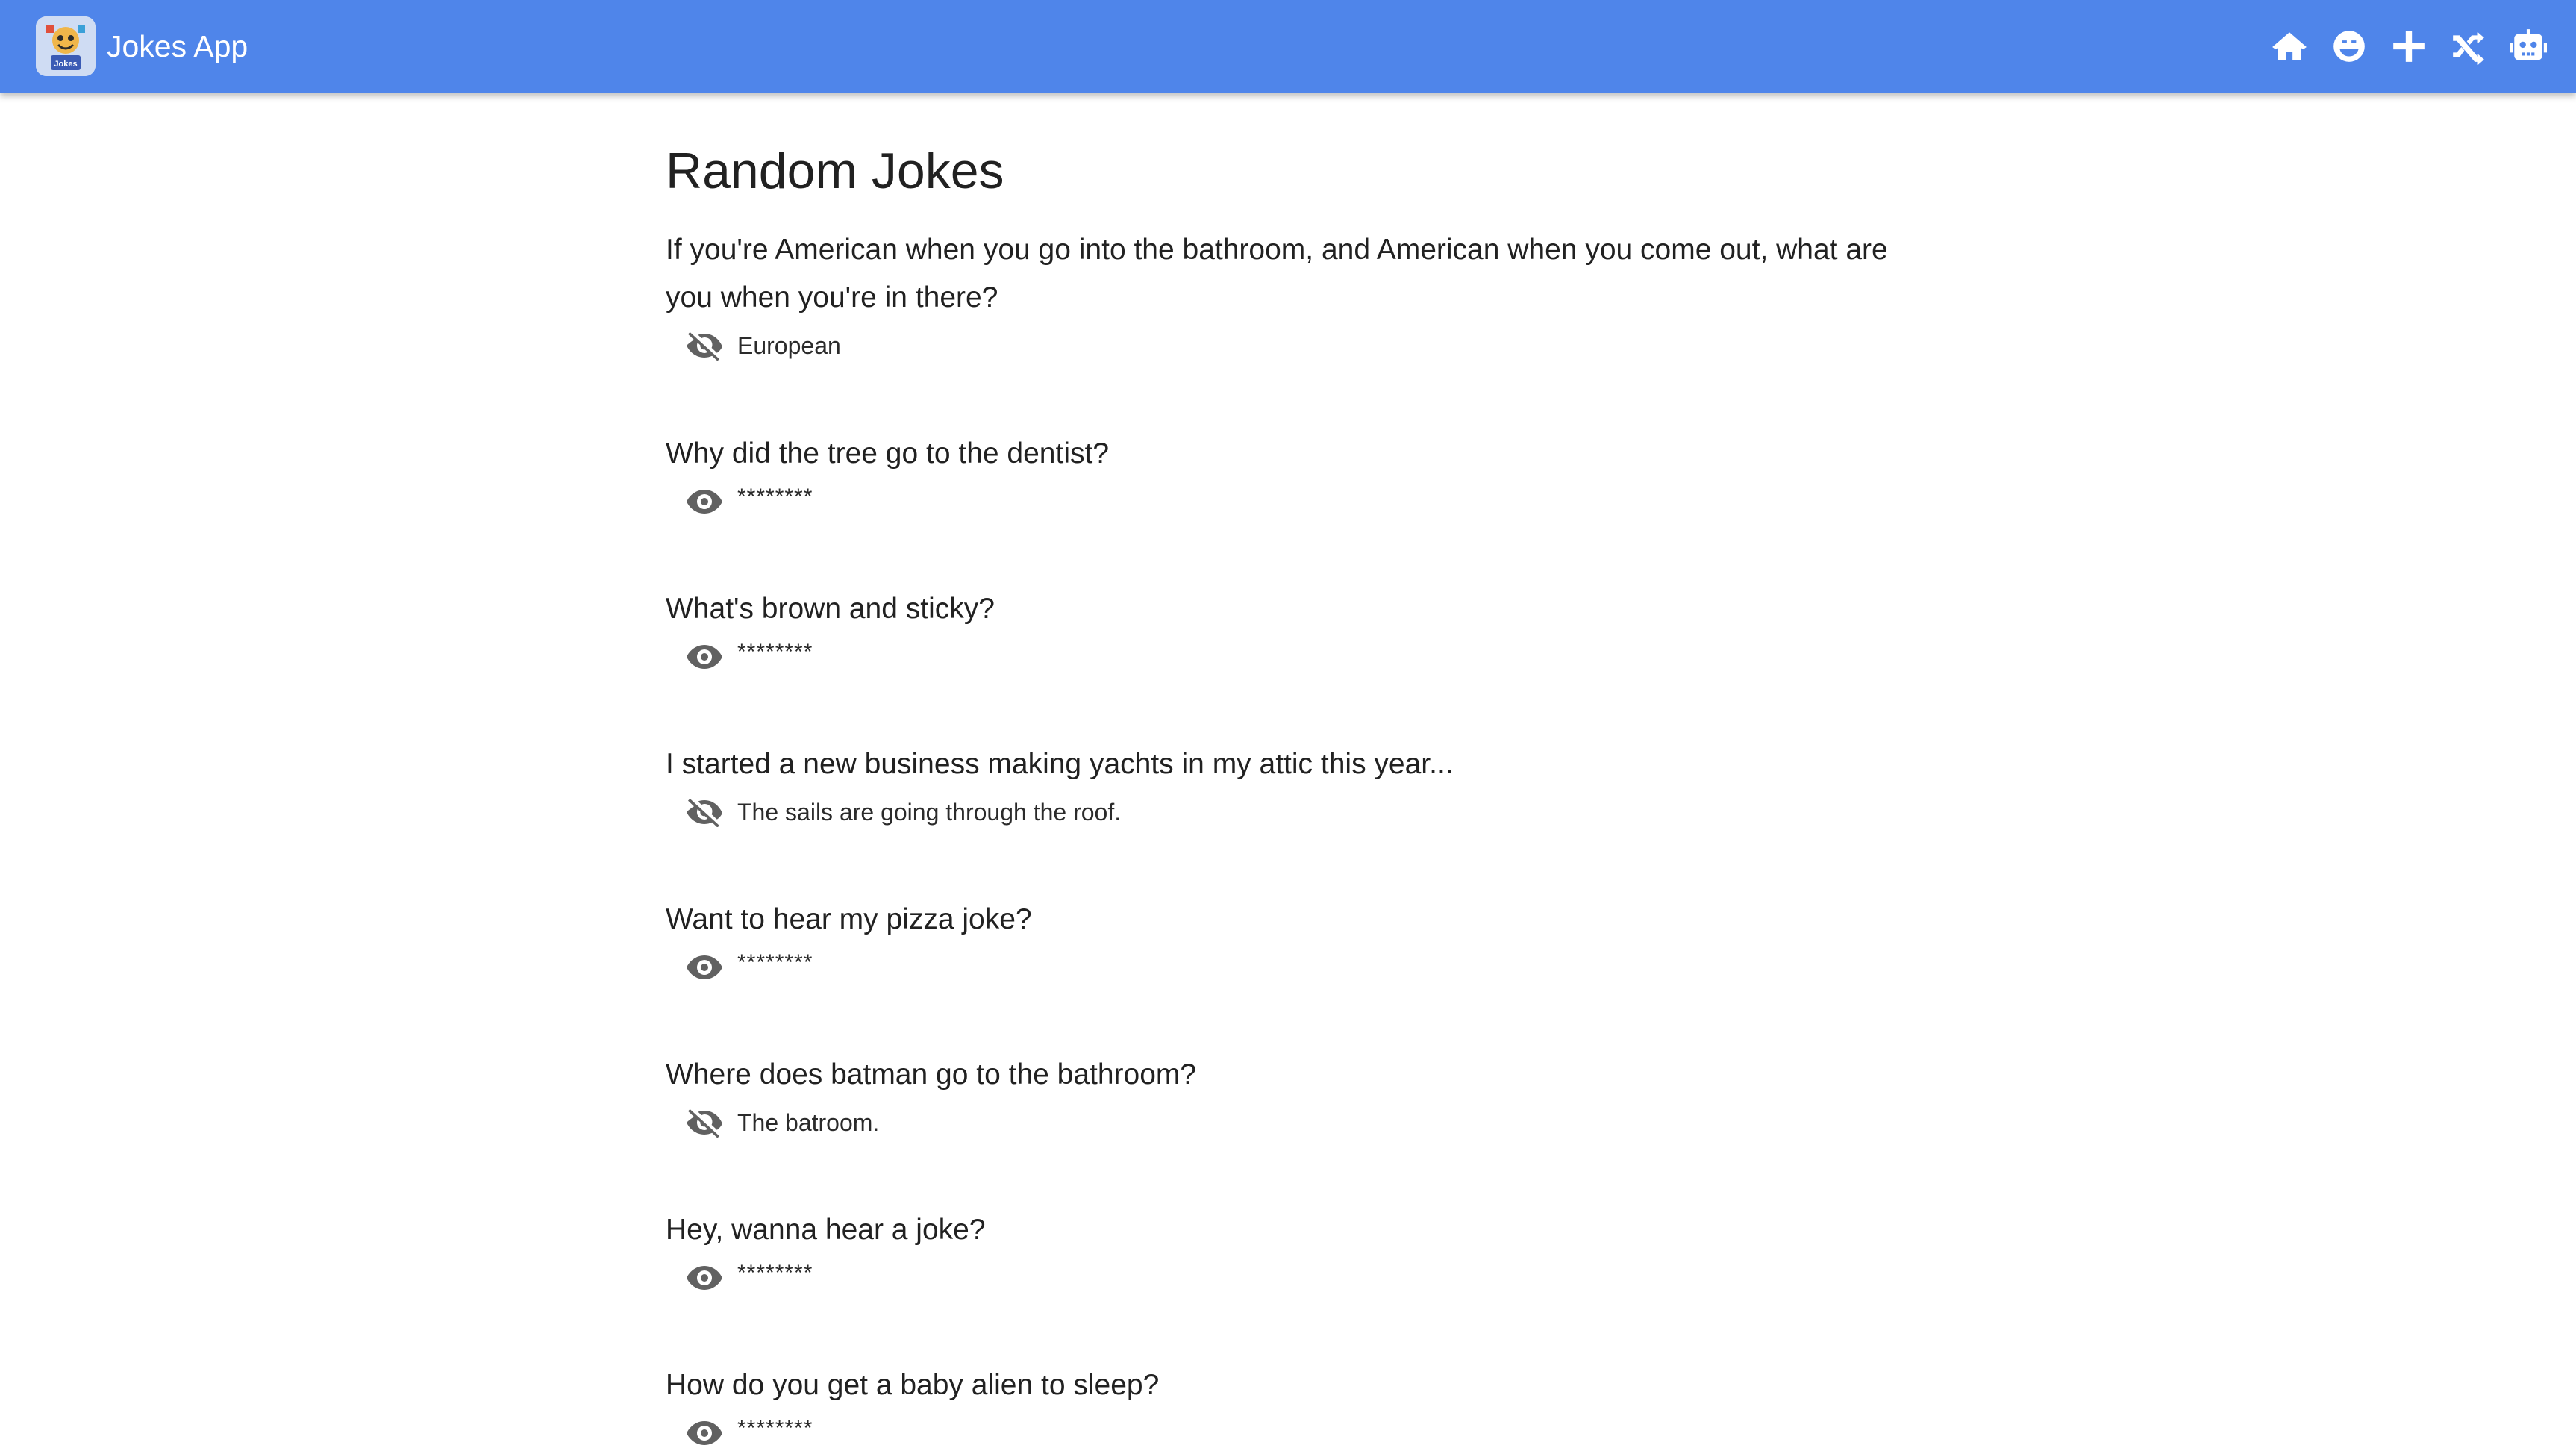 This screenshot has width=2576, height=1454. Describe the element at coordinates (835, 171) in the screenshot. I see `page-title: Random Jokes` at that location.